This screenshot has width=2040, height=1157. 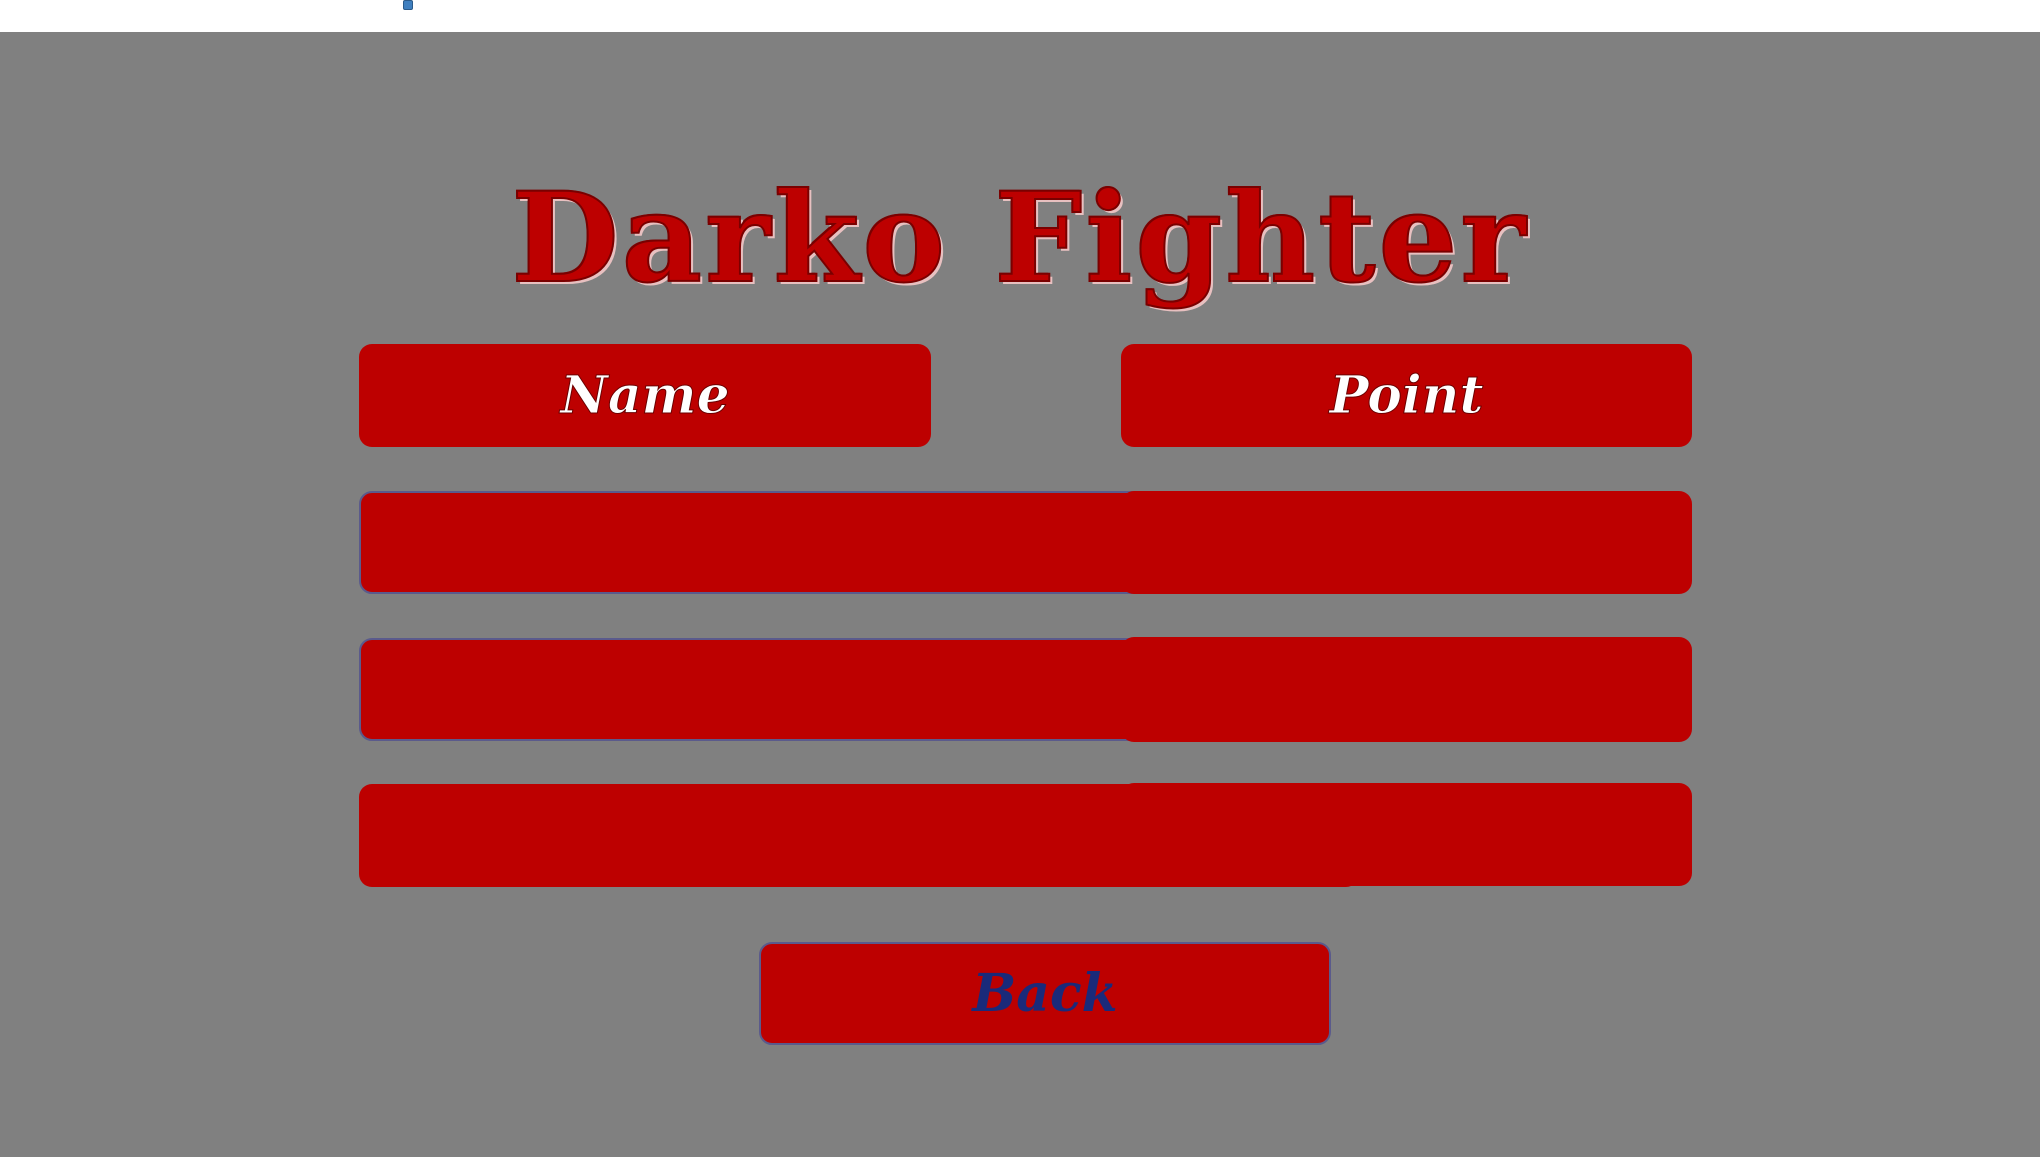 I want to click on name-header-label: Name, so click(x=645, y=396).